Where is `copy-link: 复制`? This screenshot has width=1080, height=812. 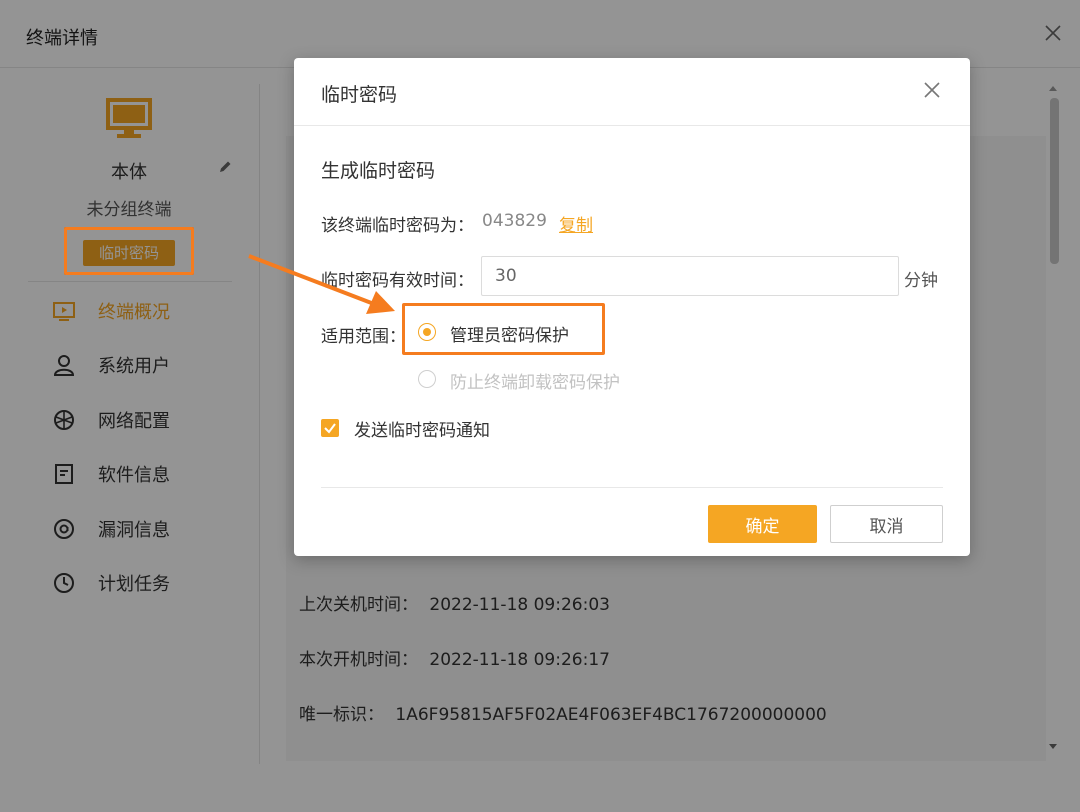 copy-link: 复制 is located at coordinates (576, 223).